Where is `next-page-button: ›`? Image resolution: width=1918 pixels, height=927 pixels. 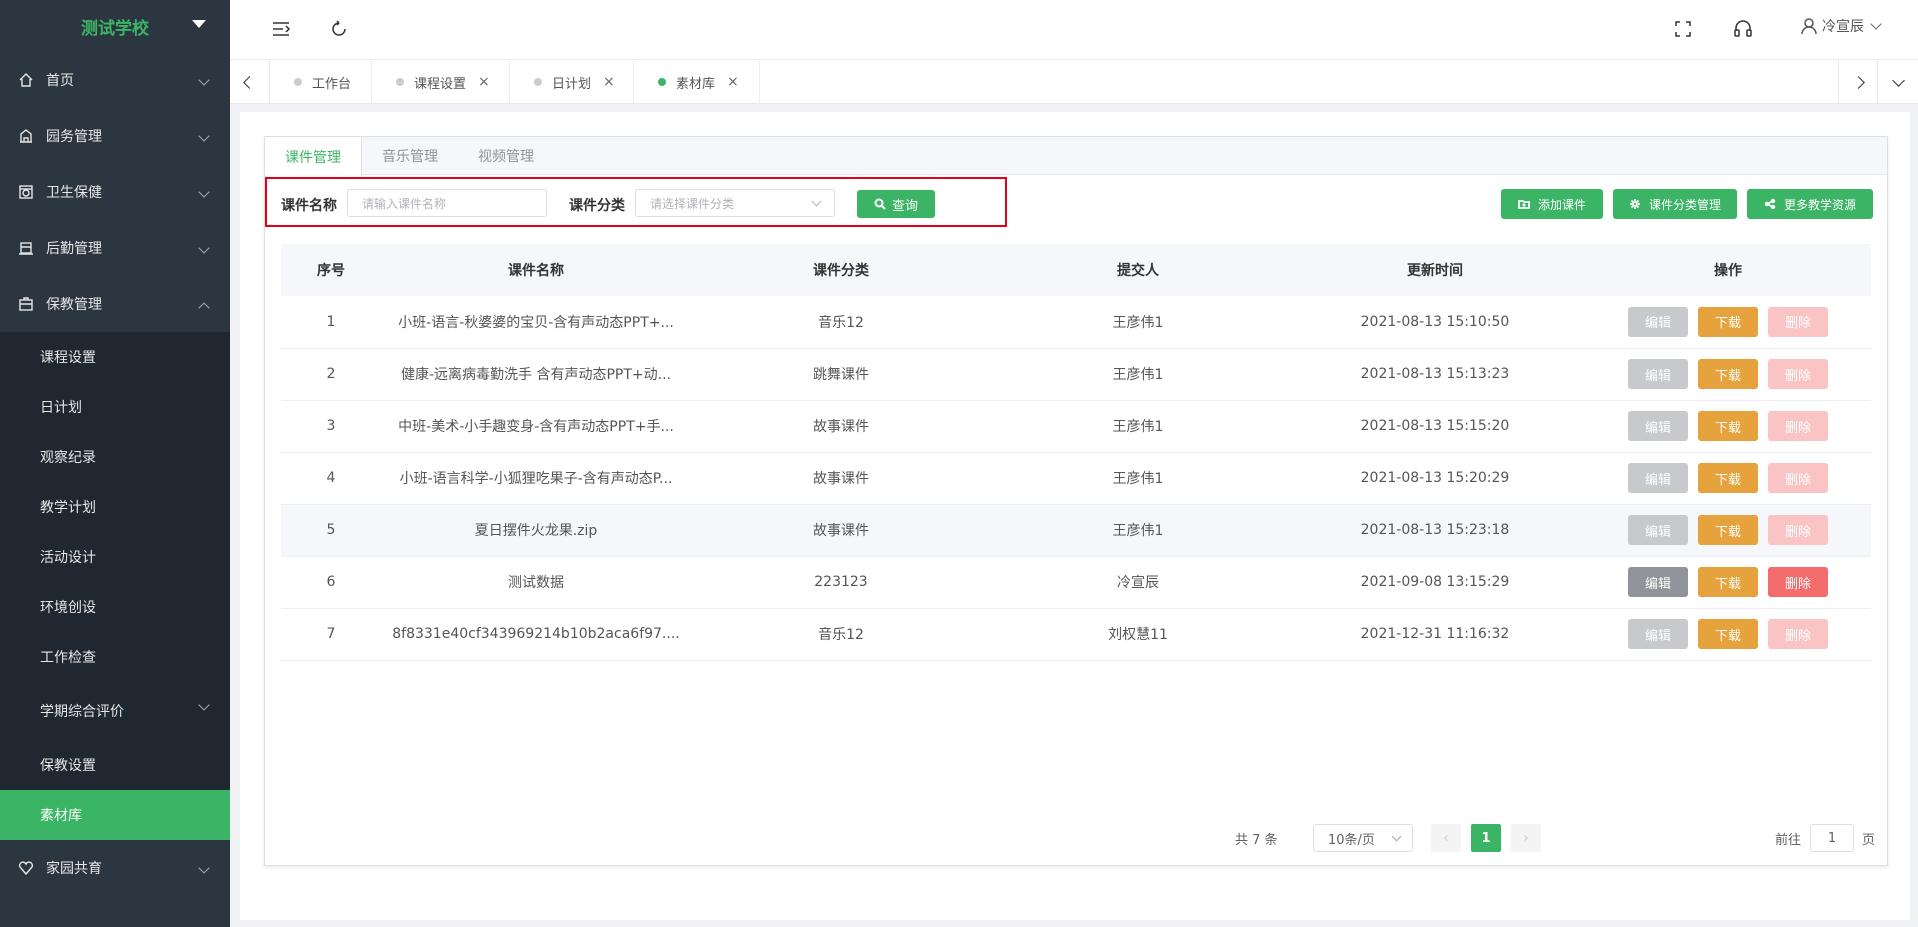
next-page-button: › is located at coordinates (1526, 838).